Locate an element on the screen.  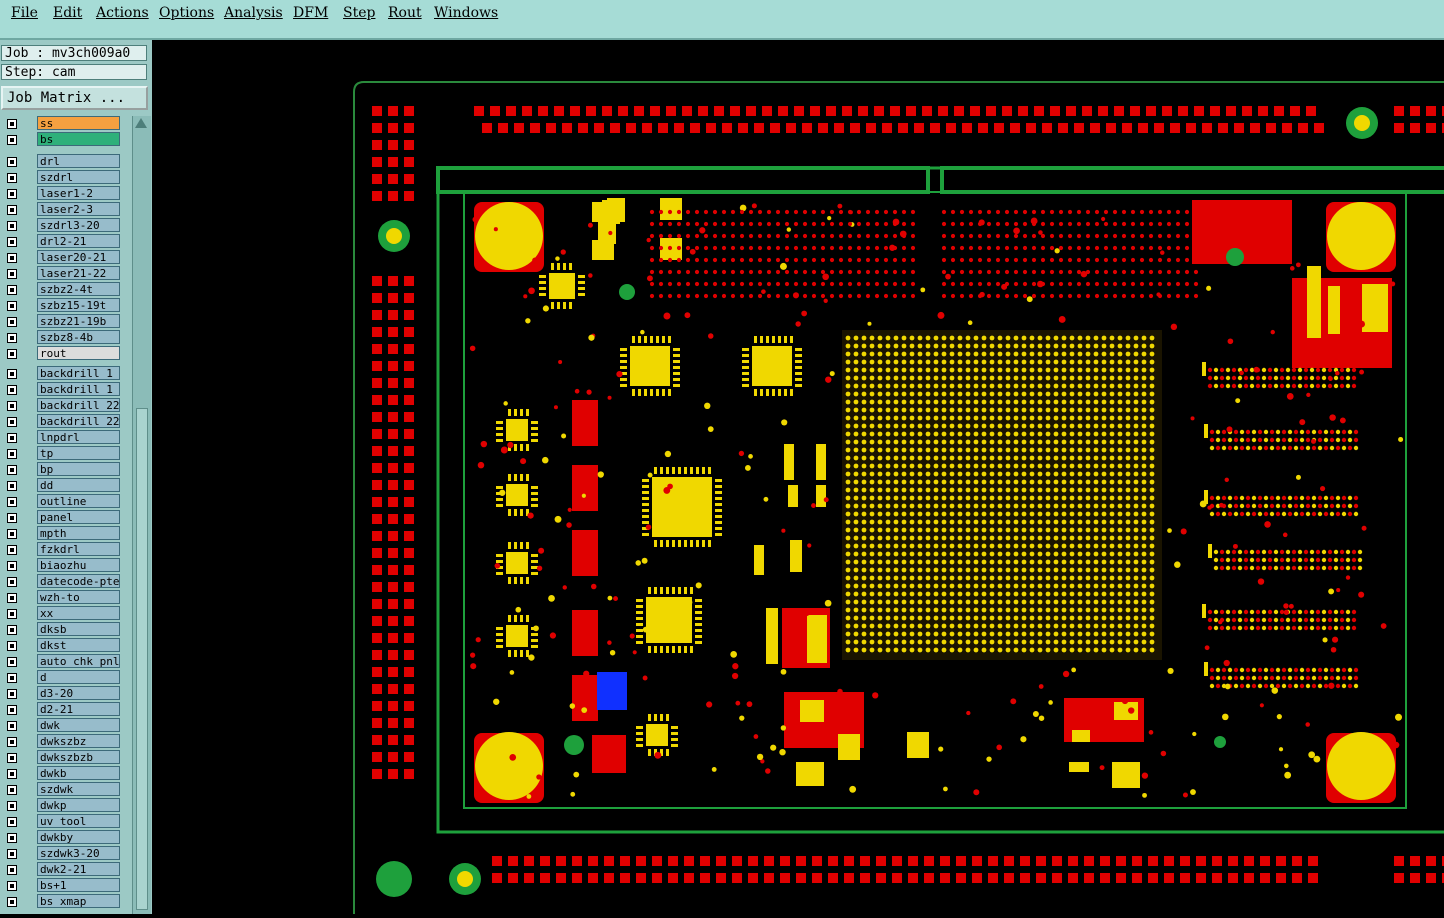
layer-name: wzh-to is located at coordinates (78, 597).